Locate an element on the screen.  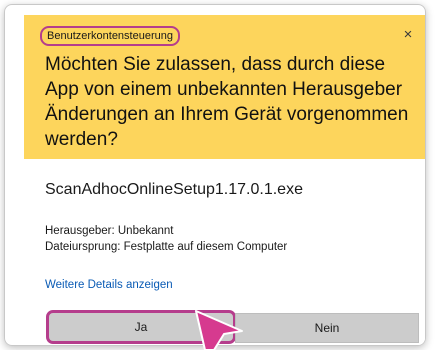
dialog-title: Benutzerkontensteuerung is located at coordinates (110, 36).